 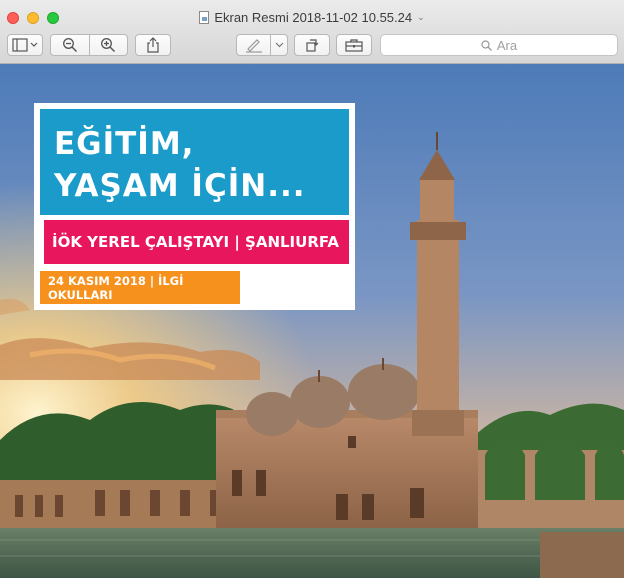 I want to click on share-button, so click(x=153, y=45).